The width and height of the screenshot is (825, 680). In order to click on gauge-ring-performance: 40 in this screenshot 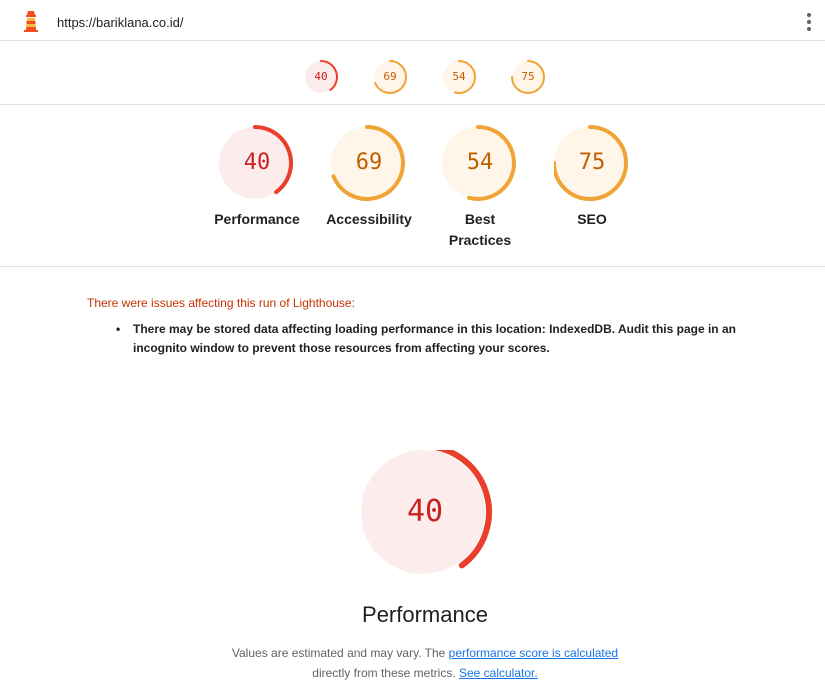, I will do `click(257, 163)`.